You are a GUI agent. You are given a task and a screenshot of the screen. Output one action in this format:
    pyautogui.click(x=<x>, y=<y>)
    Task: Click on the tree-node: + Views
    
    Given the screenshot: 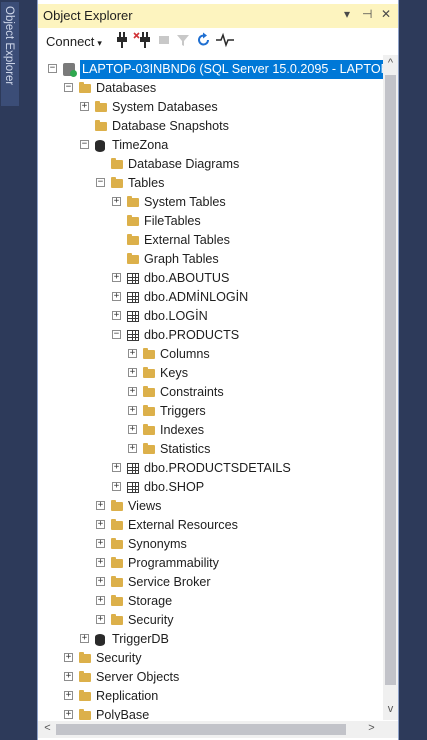 What is the action you would take?
    pyautogui.click(x=210, y=506)
    